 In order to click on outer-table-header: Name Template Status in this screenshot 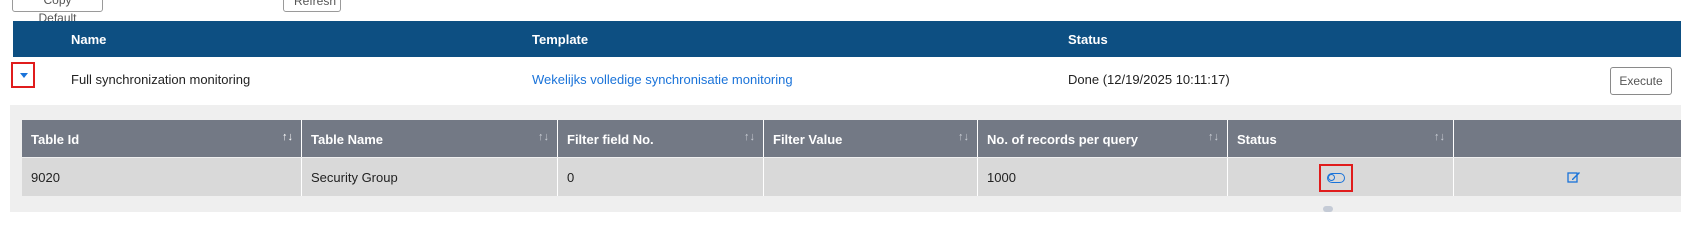, I will do `click(847, 39)`.